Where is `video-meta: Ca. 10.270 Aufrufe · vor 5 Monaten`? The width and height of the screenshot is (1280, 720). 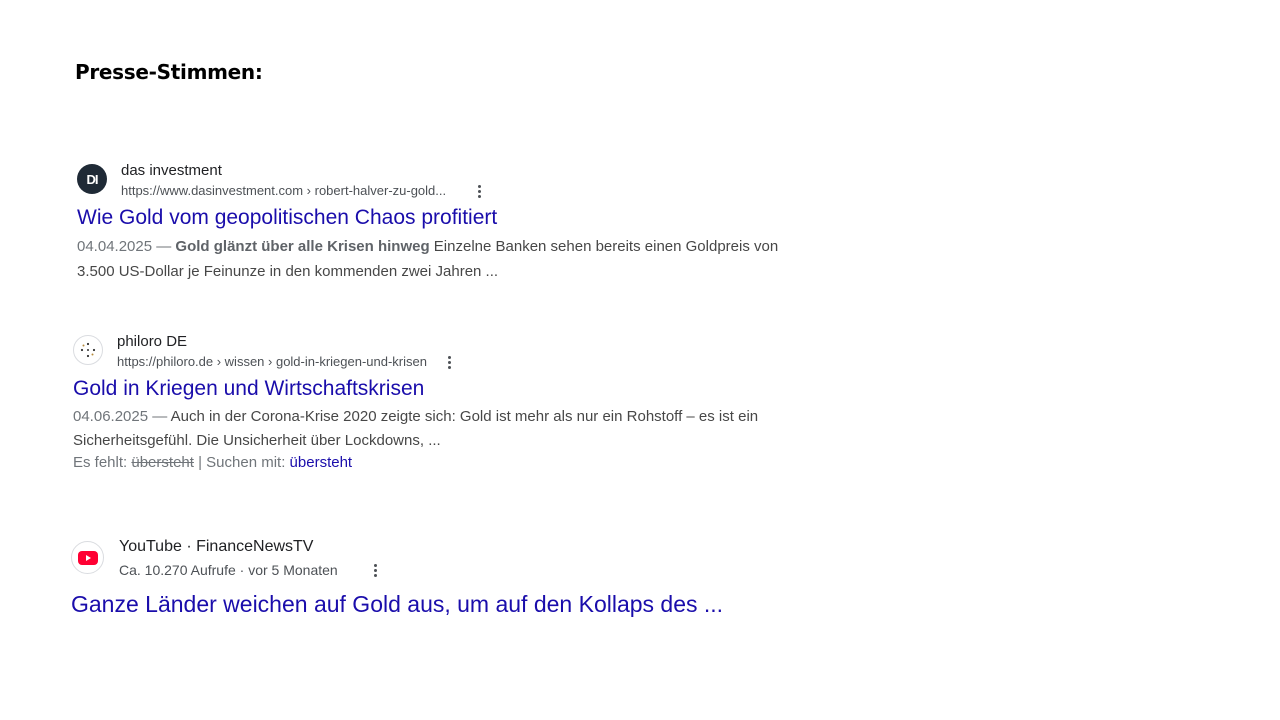
video-meta: Ca. 10.270 Aufrufe · vor 5 Monaten is located at coordinates (228, 570).